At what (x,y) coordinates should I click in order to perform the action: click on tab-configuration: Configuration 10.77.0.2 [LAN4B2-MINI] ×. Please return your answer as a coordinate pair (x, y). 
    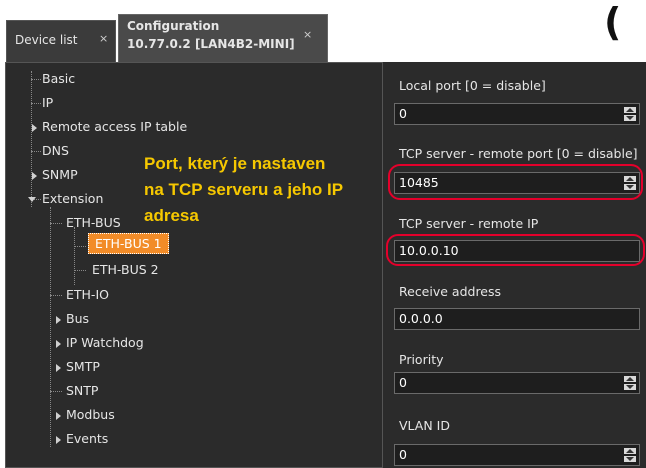
    Looking at the image, I should click on (223, 38).